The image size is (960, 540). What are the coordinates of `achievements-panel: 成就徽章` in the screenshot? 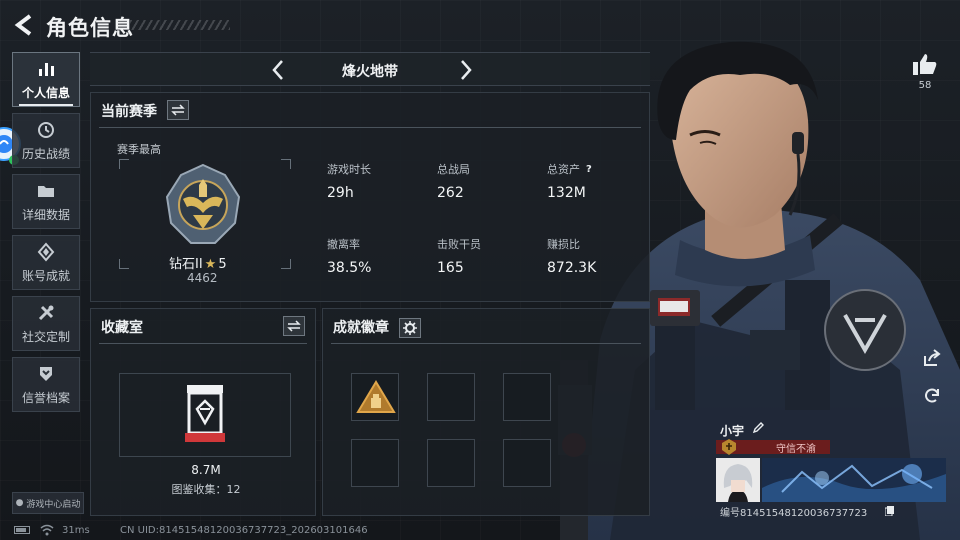 It's located at (486, 412).